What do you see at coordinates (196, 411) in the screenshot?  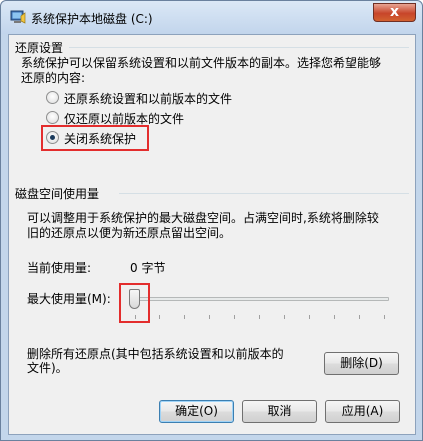 I see `ok-button: 确定(O)` at bounding box center [196, 411].